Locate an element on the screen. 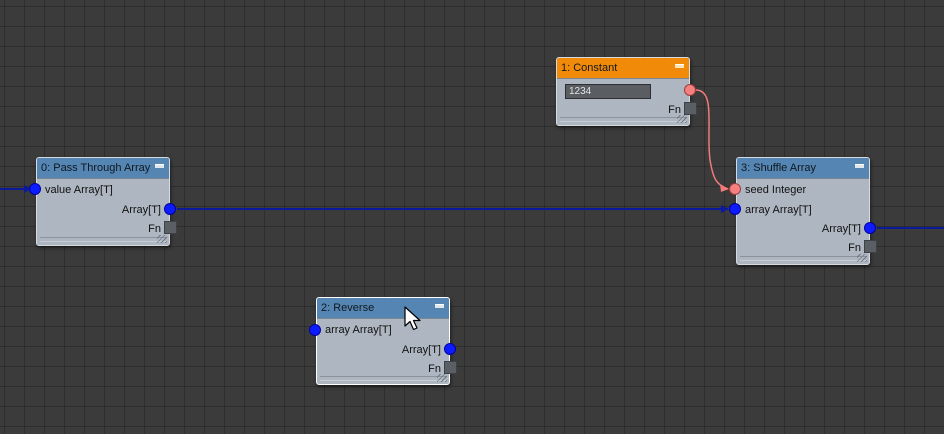 This screenshot has height=434, width=944. constant-value-field: 1234 is located at coordinates (608, 91).